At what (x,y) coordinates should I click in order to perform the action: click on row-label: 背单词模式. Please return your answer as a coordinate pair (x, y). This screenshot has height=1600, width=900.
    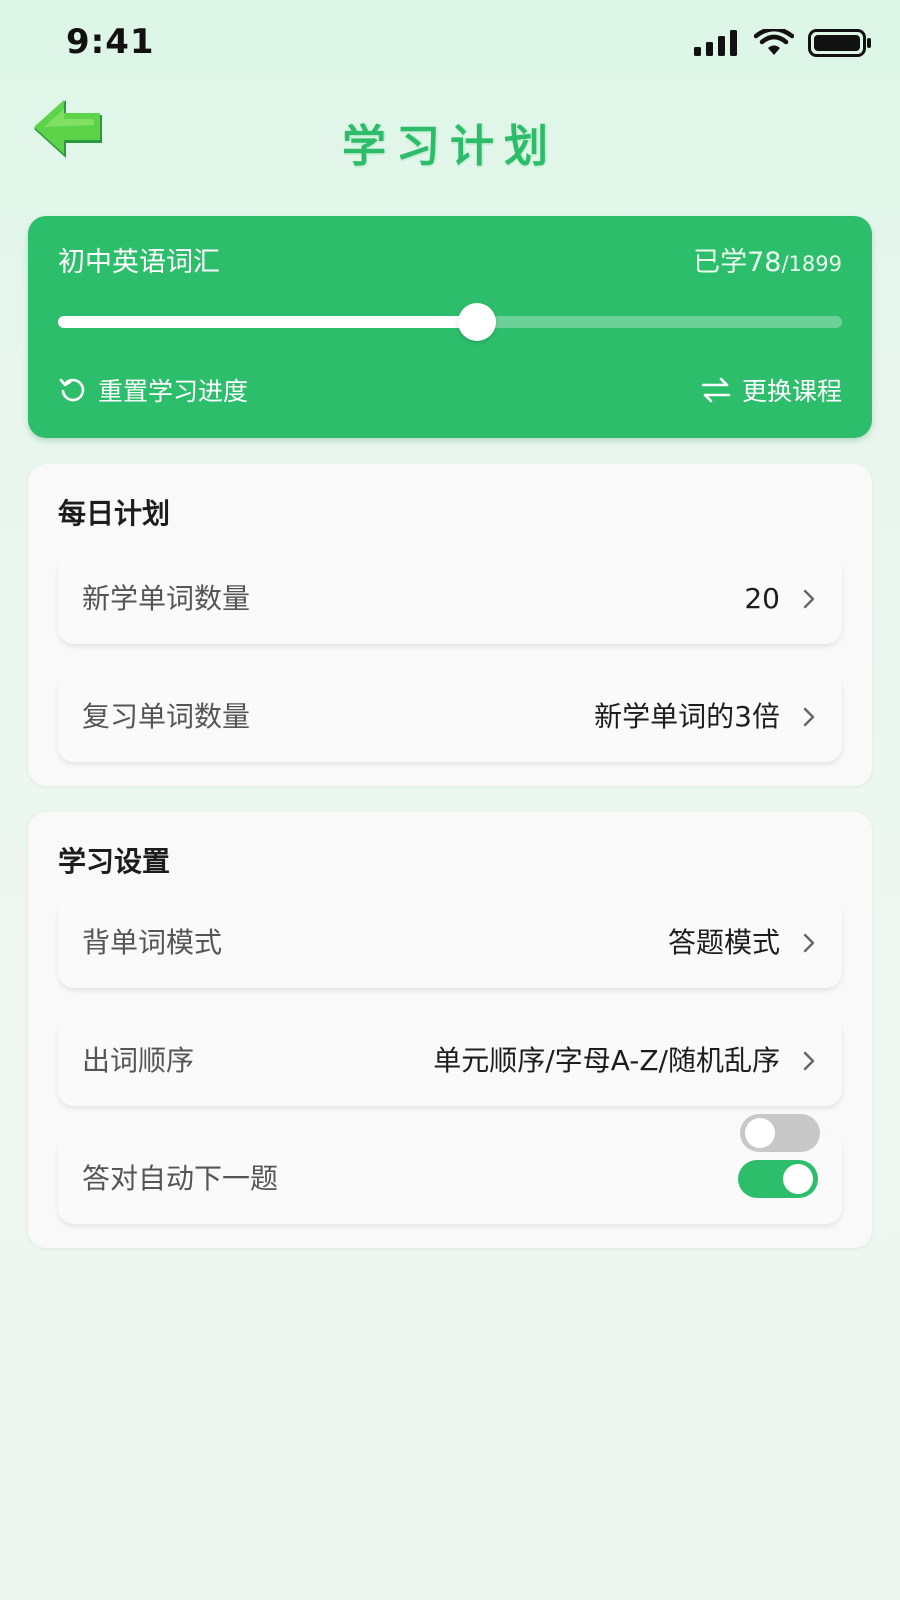
    Looking at the image, I should click on (152, 942).